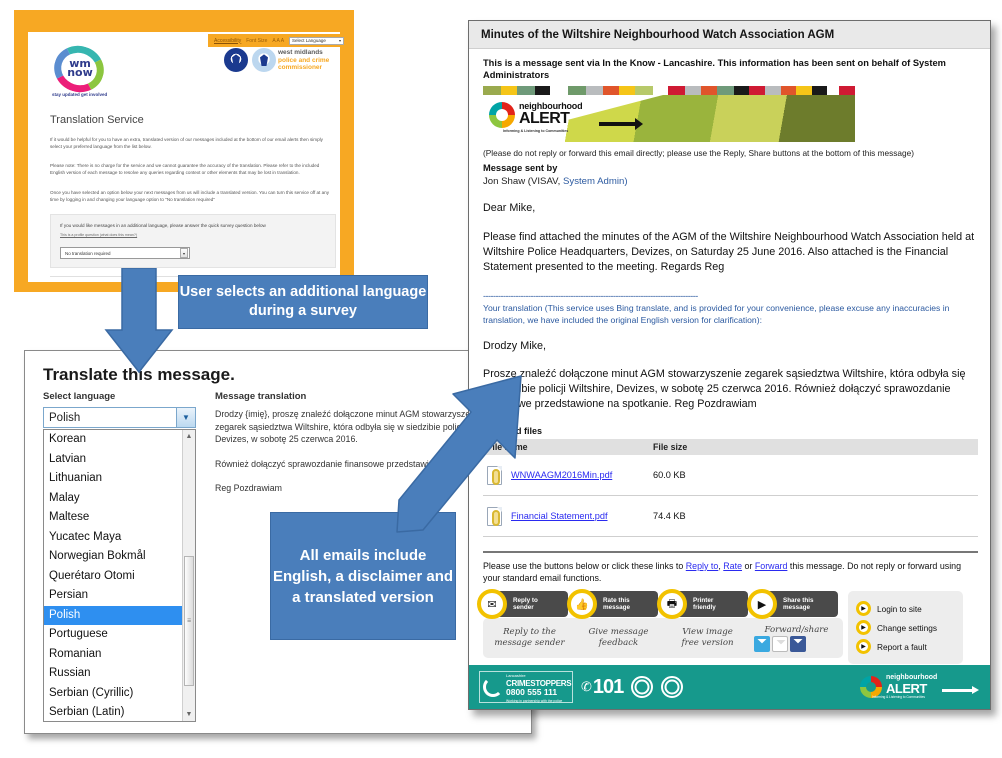 This screenshot has height=758, width=1002. Describe the element at coordinates (309, 40) in the screenshot. I see `select-language-value: Select Language` at that location.